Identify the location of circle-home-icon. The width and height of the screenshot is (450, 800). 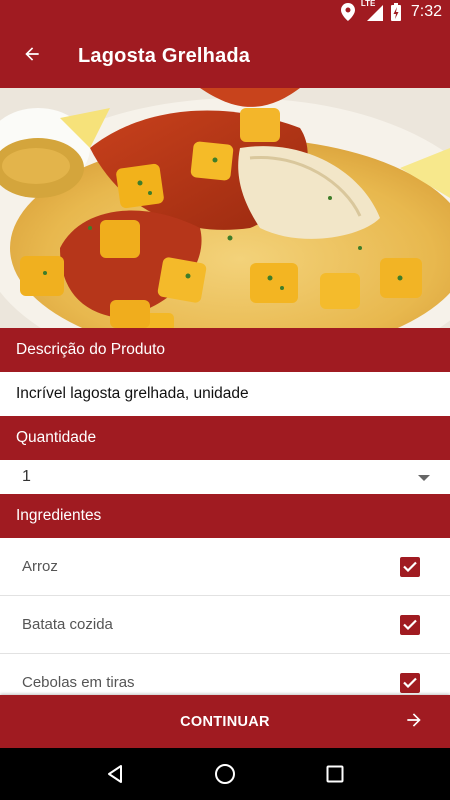
(225, 774).